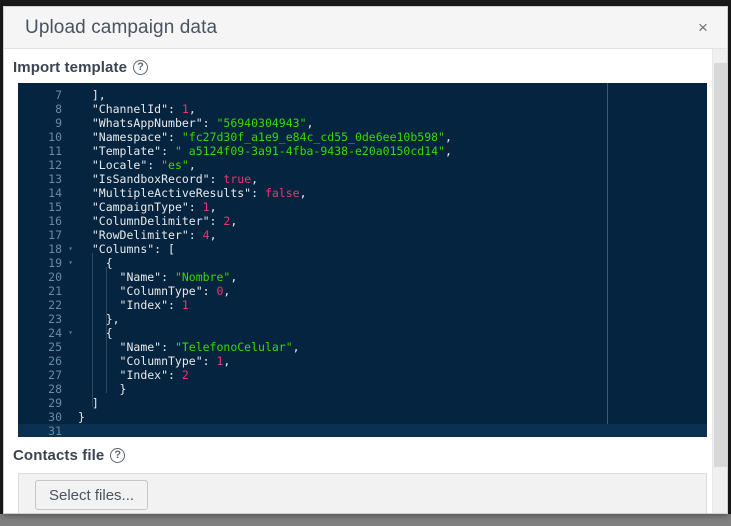 The height and width of the screenshot is (526, 731). What do you see at coordinates (199, 193) in the screenshot?
I see `code-text: "MultipleActiveResults": false,` at bounding box center [199, 193].